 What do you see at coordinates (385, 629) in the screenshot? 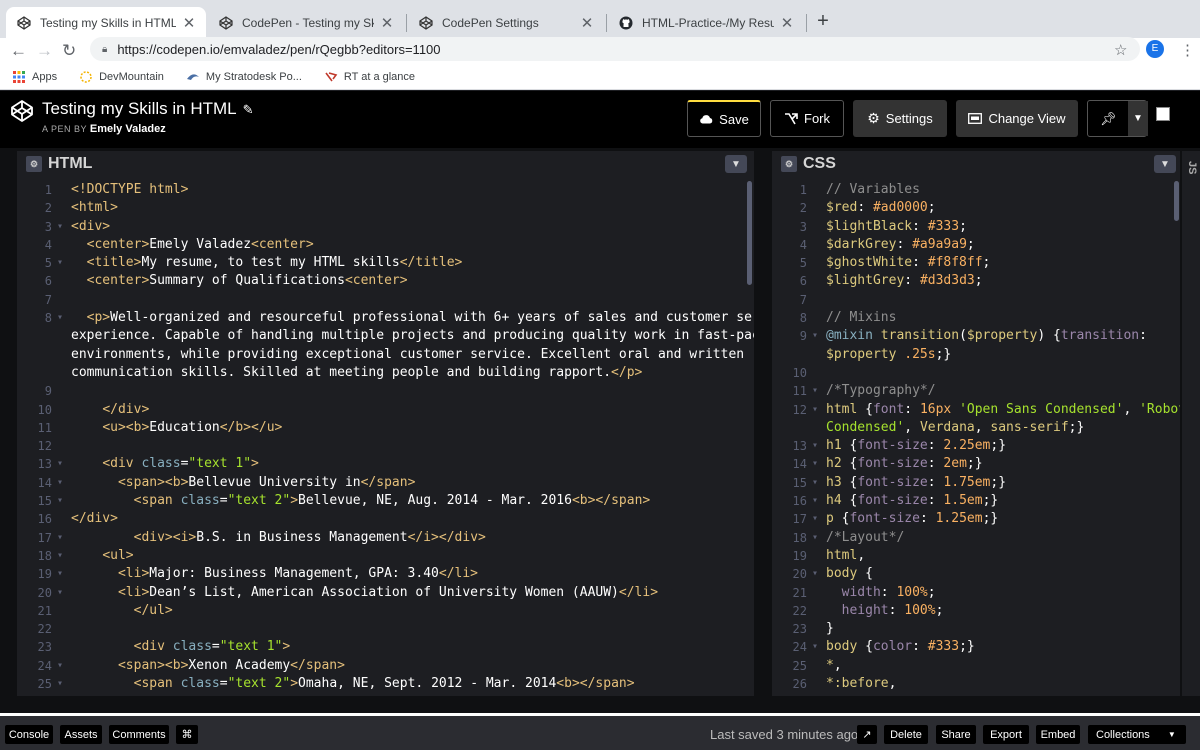
I see `code-line: 22` at bounding box center [385, 629].